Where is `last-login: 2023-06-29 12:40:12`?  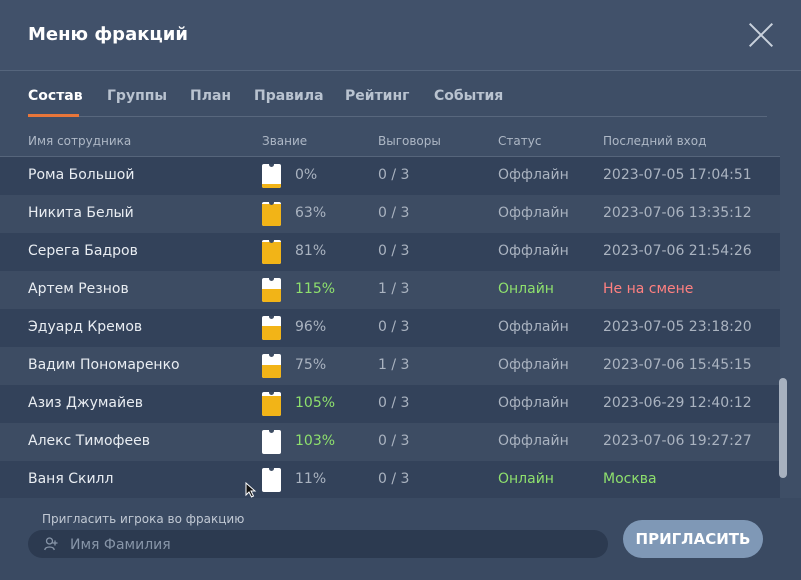 last-login: 2023-06-29 12:40:12 is located at coordinates (677, 403).